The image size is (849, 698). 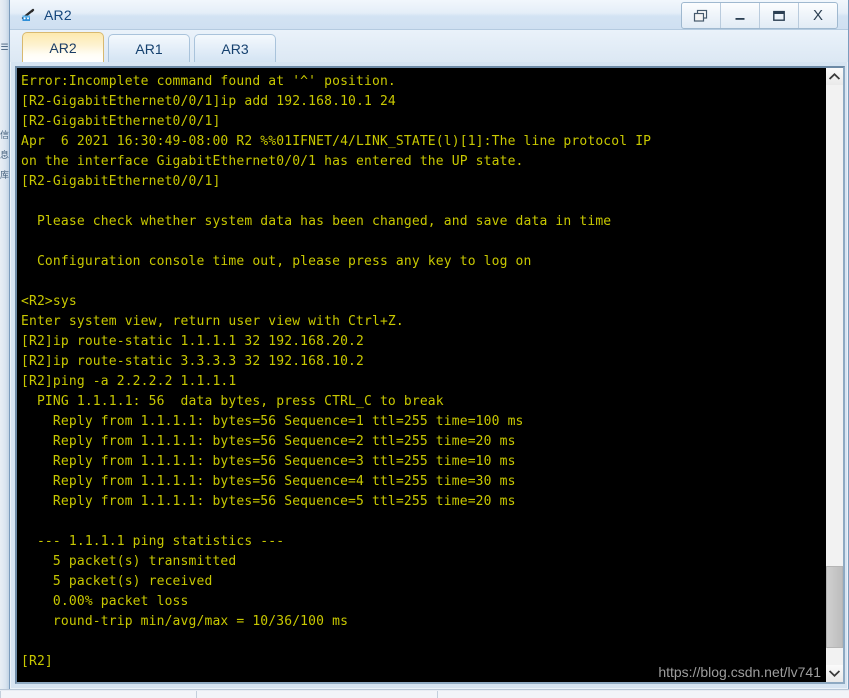 I want to click on scroll-up-button, so click(x=834, y=76).